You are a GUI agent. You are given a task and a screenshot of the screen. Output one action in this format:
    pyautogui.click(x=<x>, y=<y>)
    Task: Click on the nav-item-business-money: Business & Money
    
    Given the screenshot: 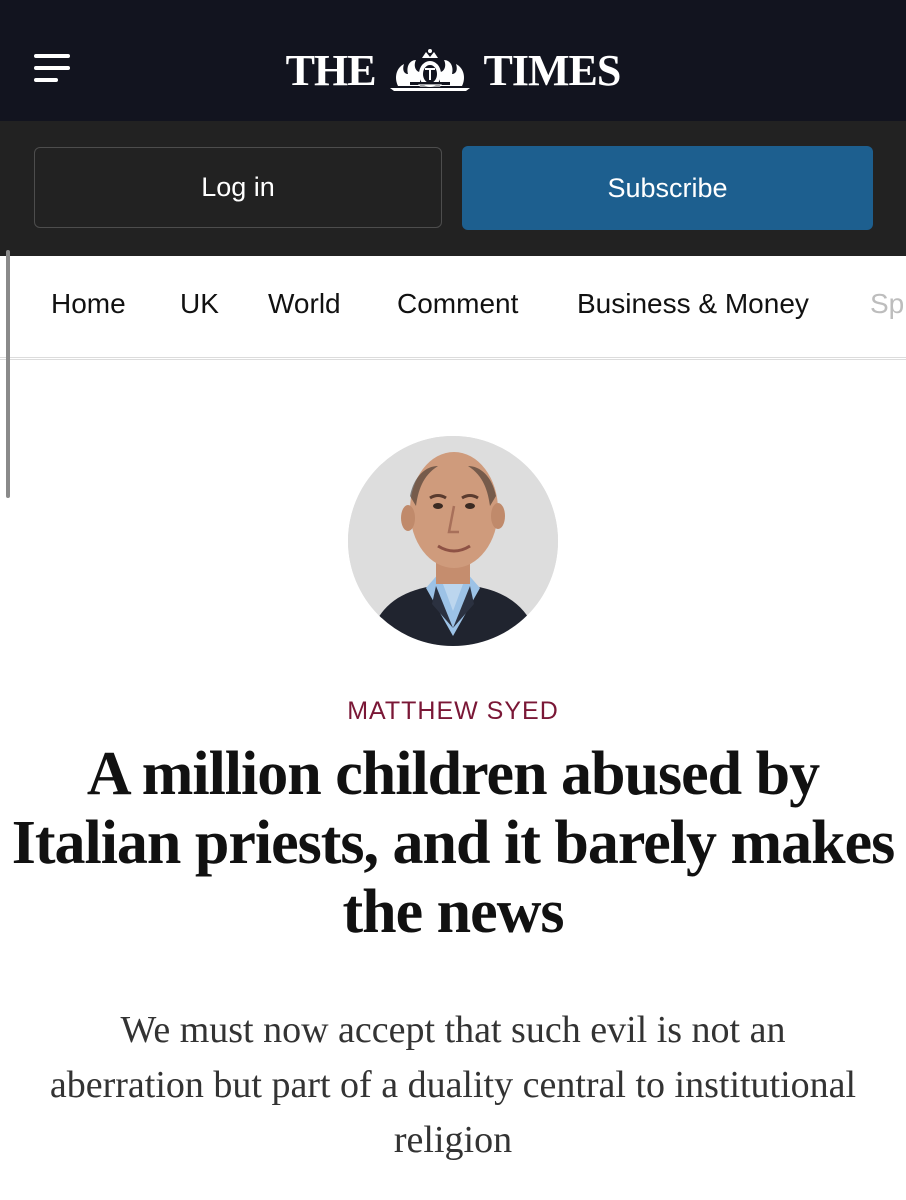 What is the action you would take?
    pyautogui.click(x=693, y=304)
    